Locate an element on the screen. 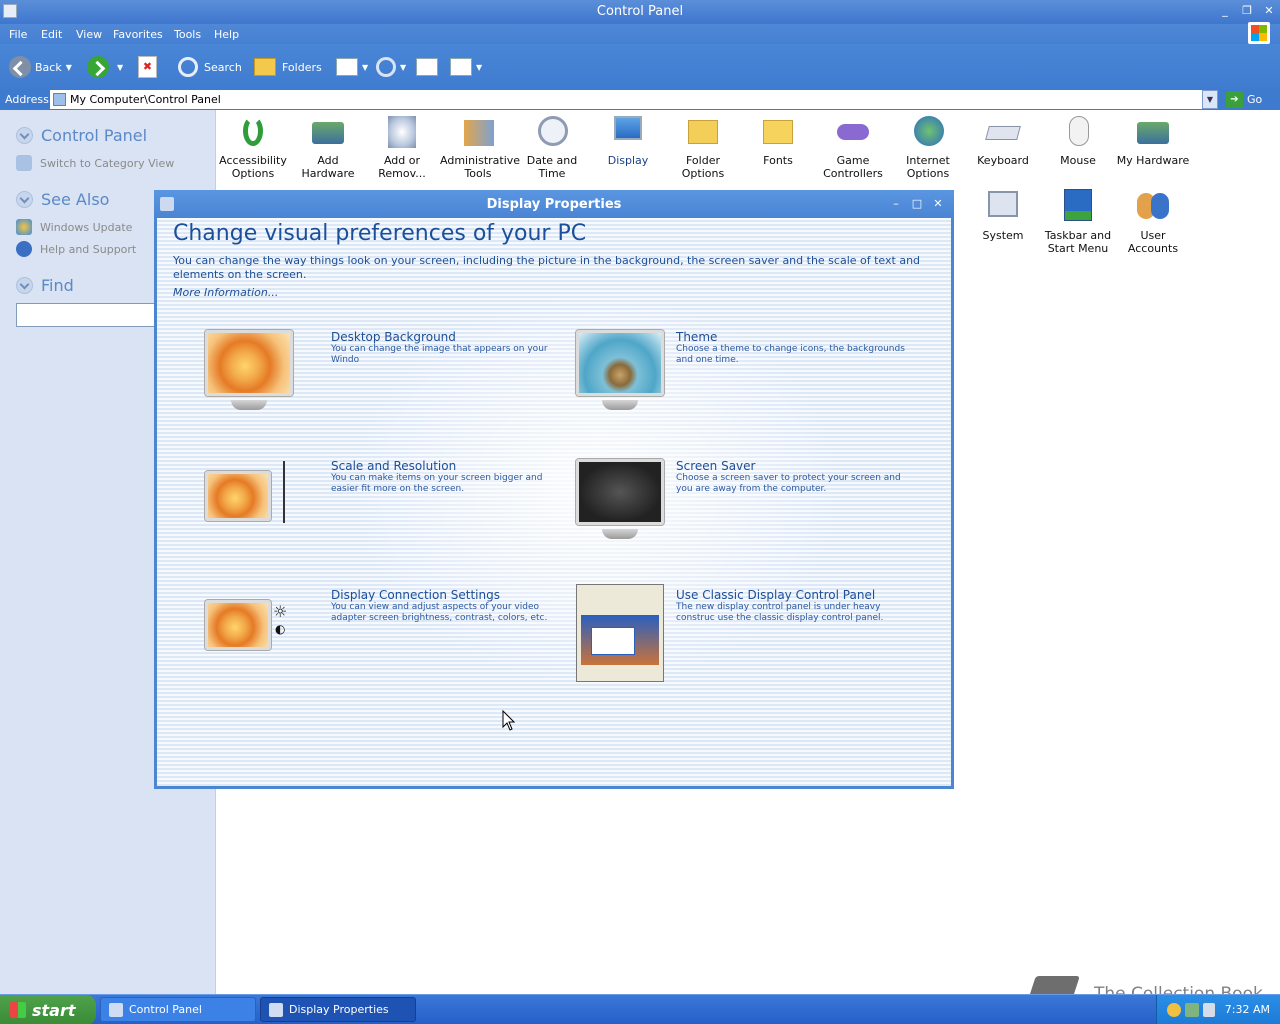  go-arrow-icon: ➔ is located at coordinates (1234, 99).